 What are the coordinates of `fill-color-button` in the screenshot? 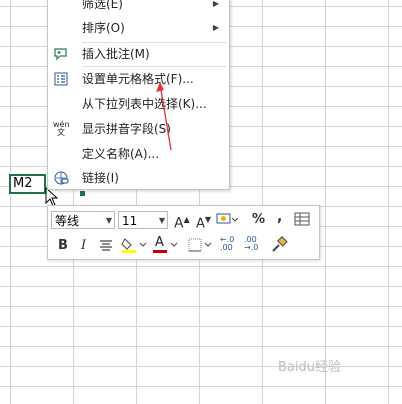 It's located at (134, 247).